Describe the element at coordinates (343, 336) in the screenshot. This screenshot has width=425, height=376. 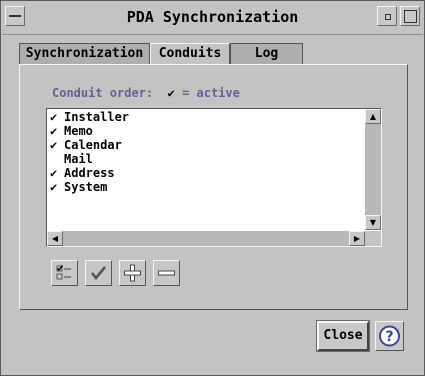
I see `close-button: Close` at that location.